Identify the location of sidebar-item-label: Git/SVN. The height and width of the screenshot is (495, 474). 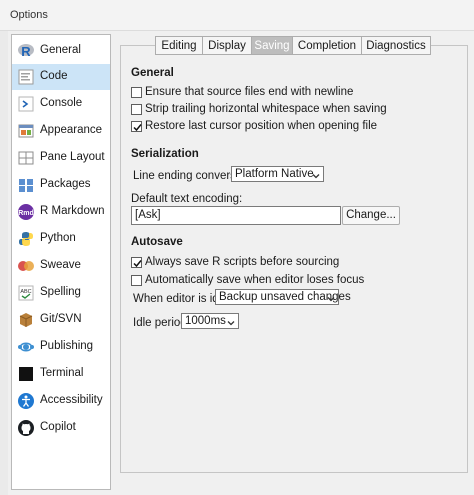
(61, 319).